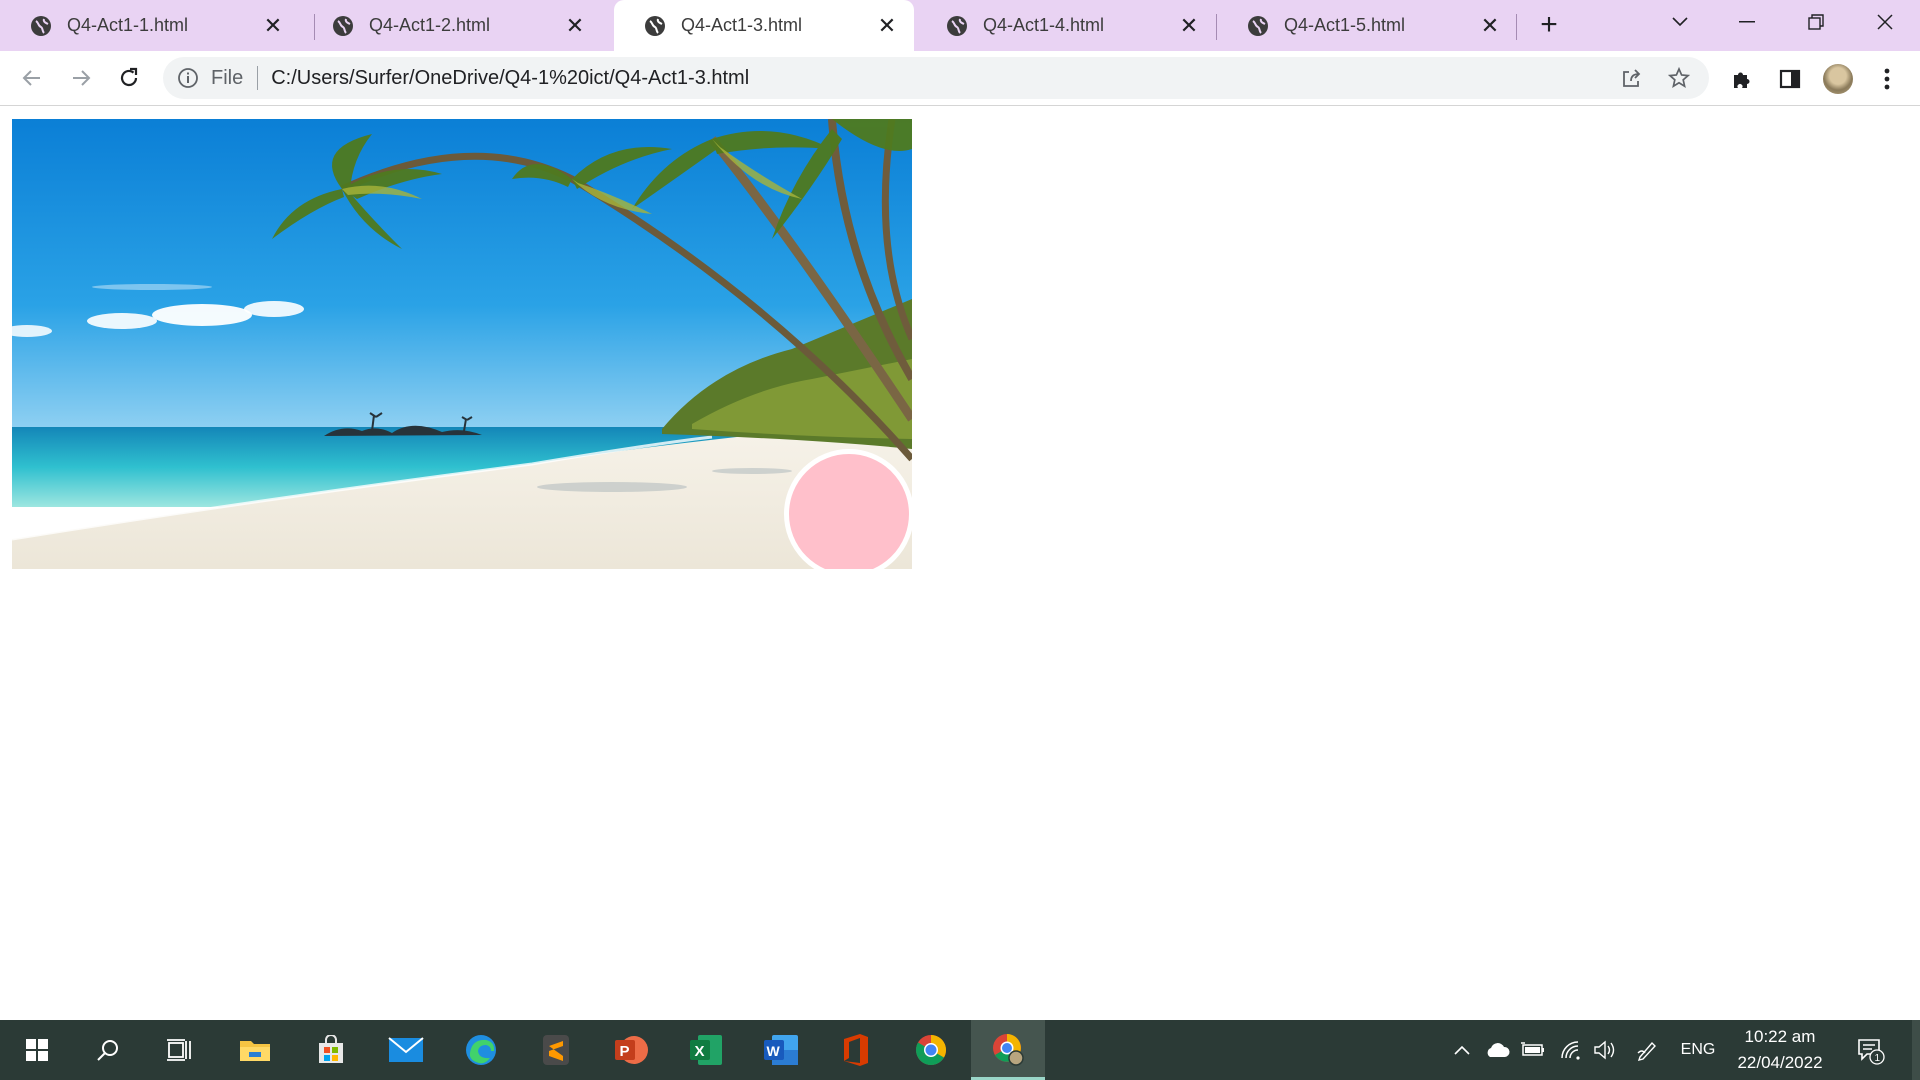  Describe the element at coordinates (1516, 27) in the screenshot. I see `tab-separator` at that location.